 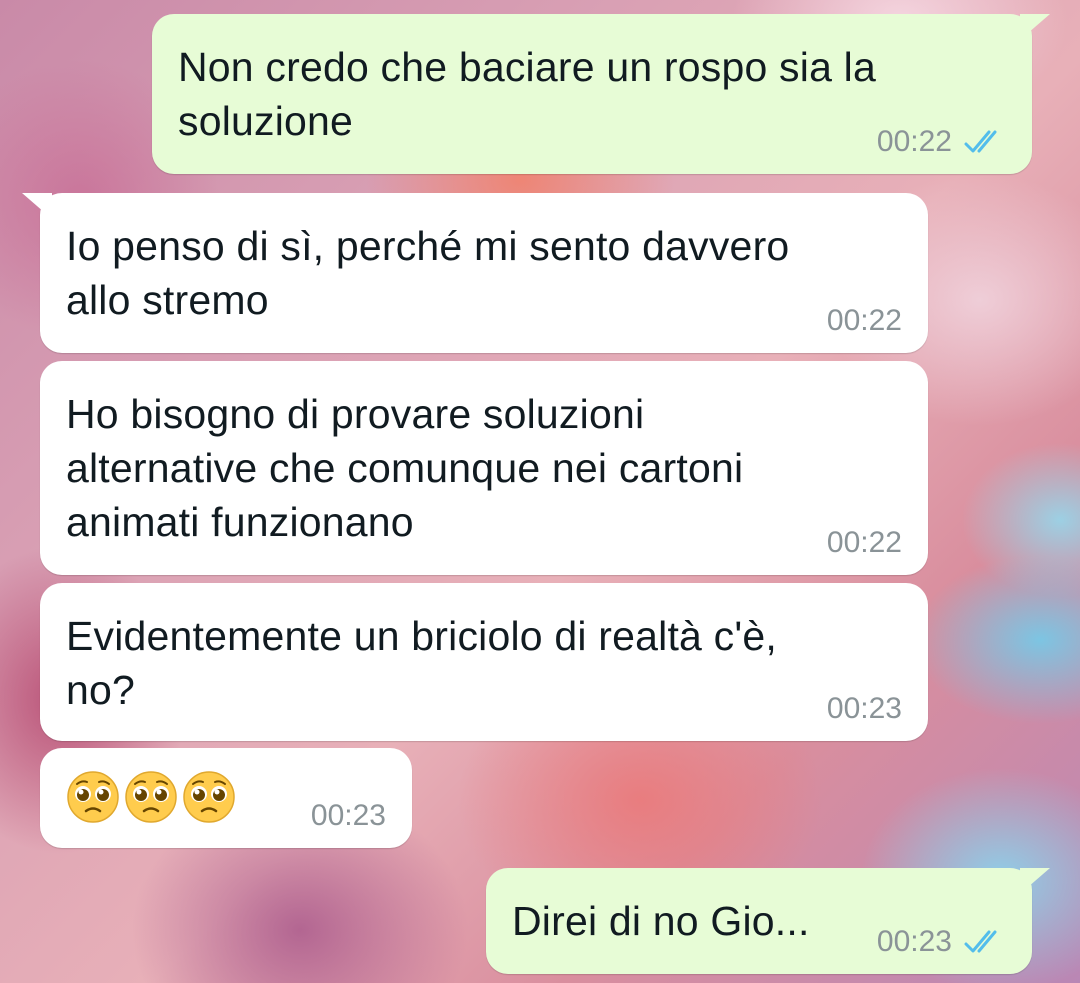 I want to click on message-bubble-outgoing: Direi di no Gio... 00:23, so click(x=768, y=921).